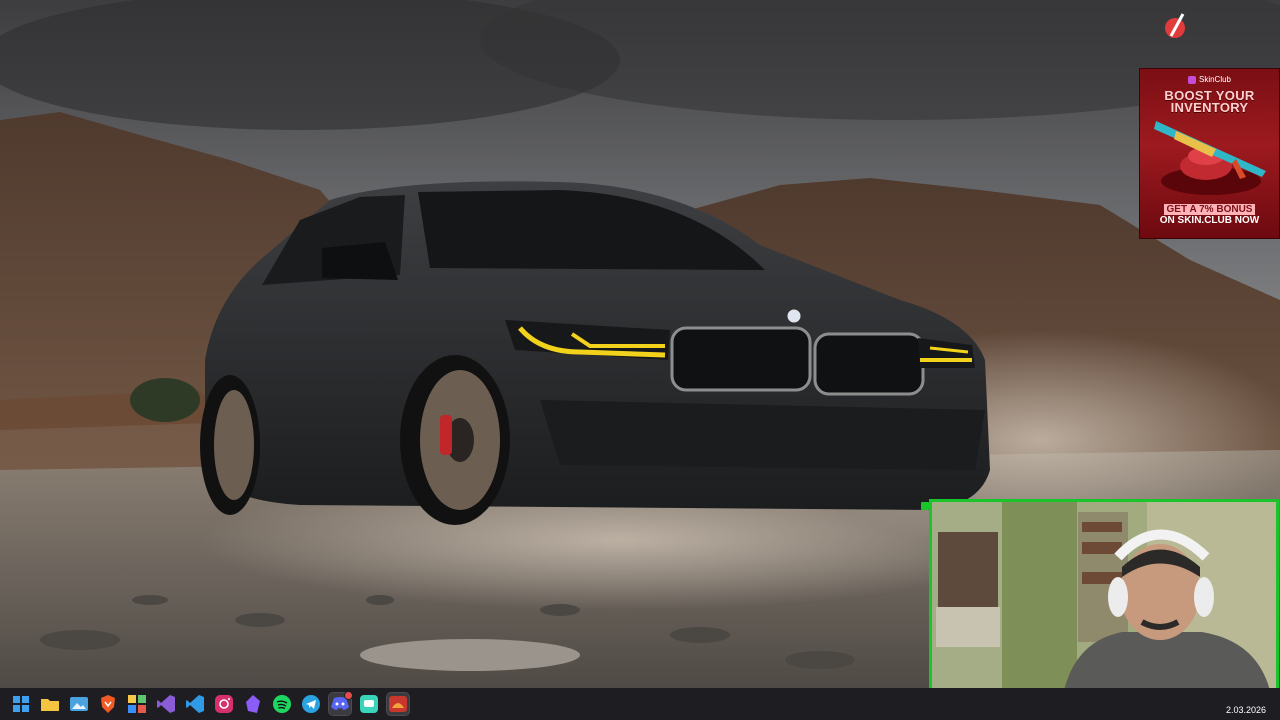 The width and height of the screenshot is (1280, 720). I want to click on obs-studio-icon, so click(398, 704).